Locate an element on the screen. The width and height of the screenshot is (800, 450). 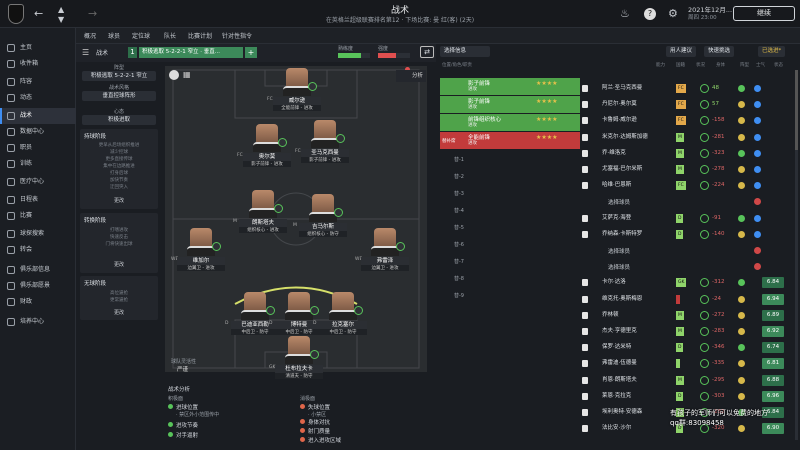
column-header: 状况 is located at coordinates (700, 65).